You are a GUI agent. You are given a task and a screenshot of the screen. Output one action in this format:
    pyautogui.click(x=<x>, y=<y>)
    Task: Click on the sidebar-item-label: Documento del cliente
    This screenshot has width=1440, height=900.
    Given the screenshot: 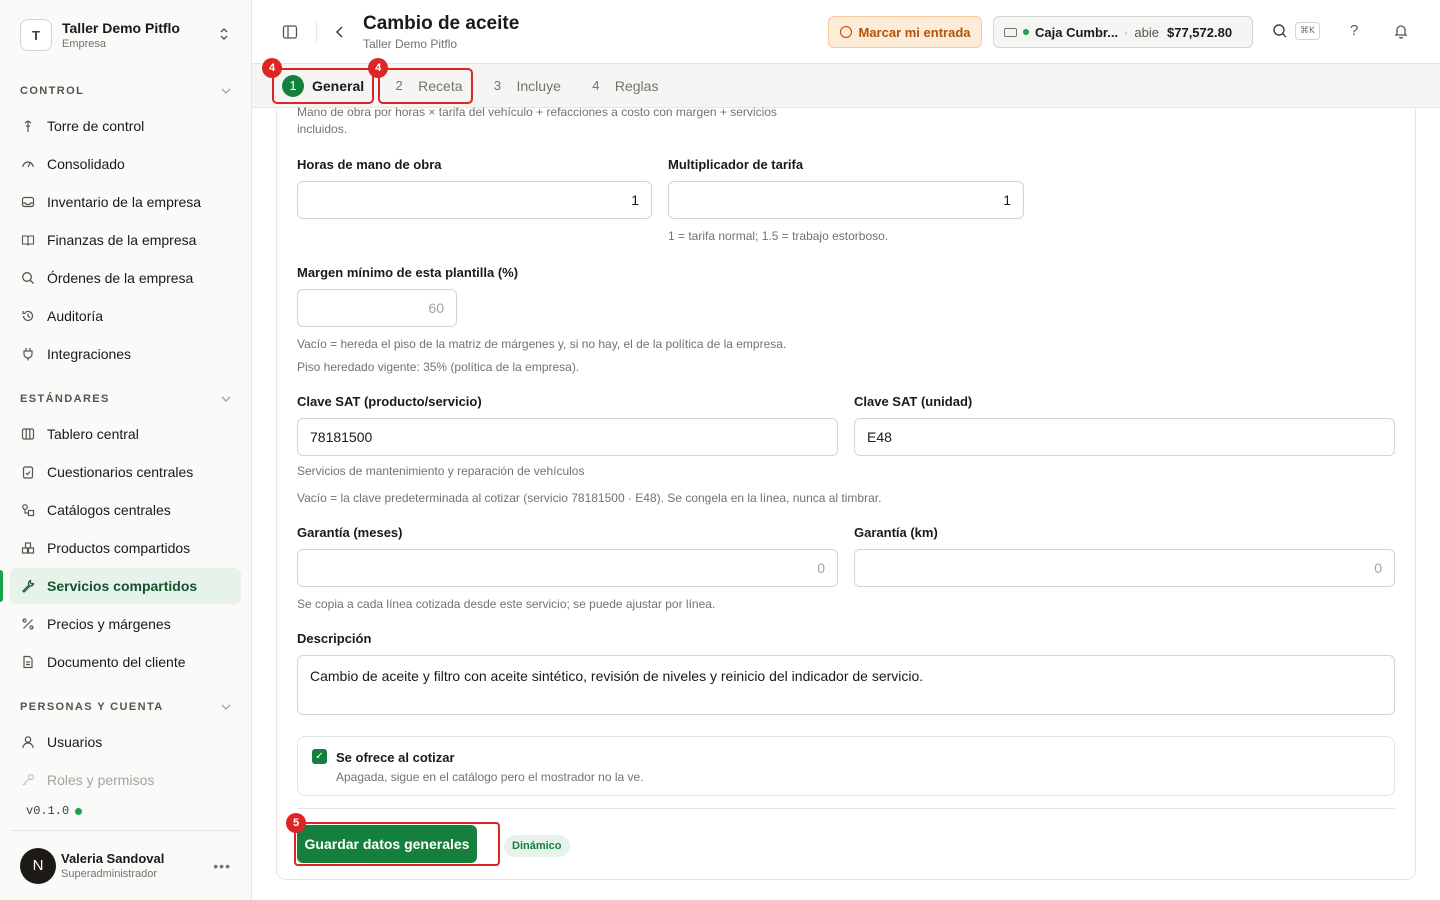 What is the action you would take?
    pyautogui.click(x=116, y=662)
    